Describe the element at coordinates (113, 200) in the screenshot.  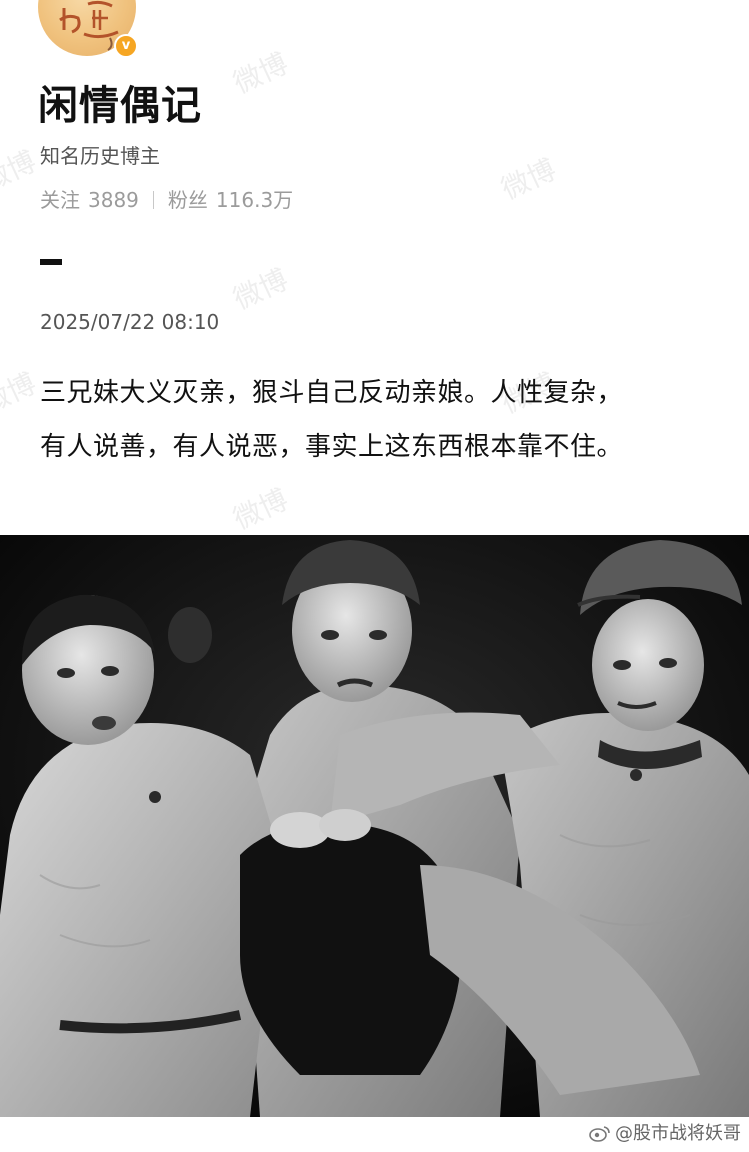
I see `following-count: 3889` at that location.